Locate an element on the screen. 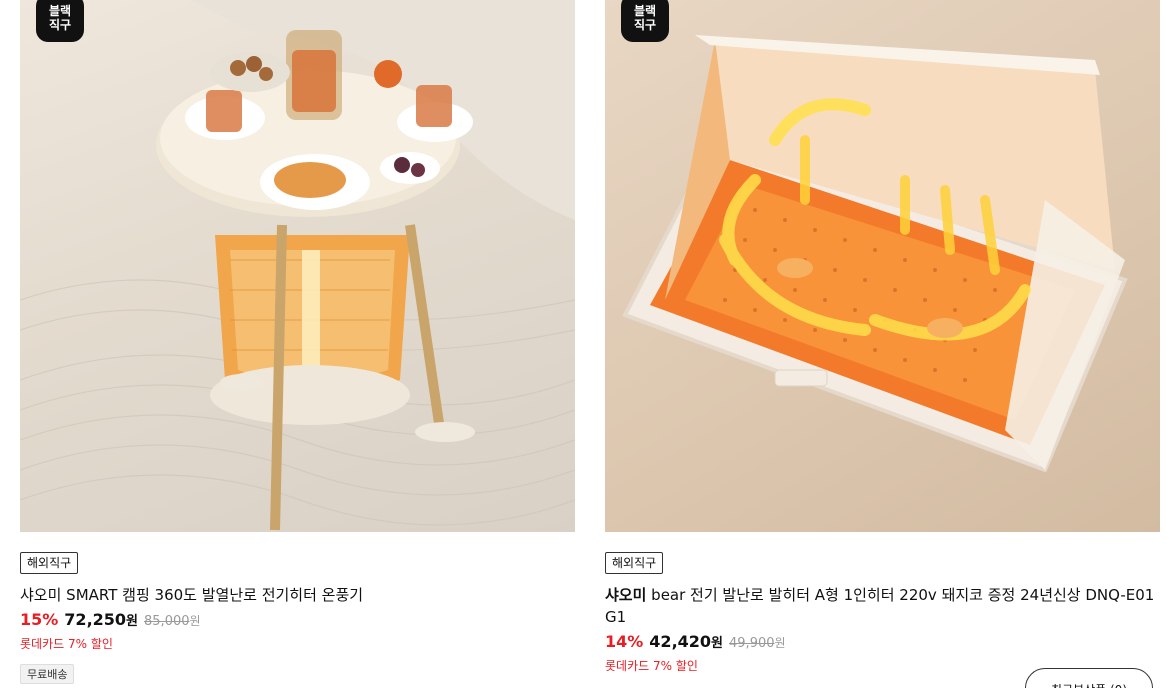 This screenshot has height=688, width=1169. product-name: 샤오미 SMART 캠핑 360도 발열난로 전기히터 온풍기 is located at coordinates (191, 595).